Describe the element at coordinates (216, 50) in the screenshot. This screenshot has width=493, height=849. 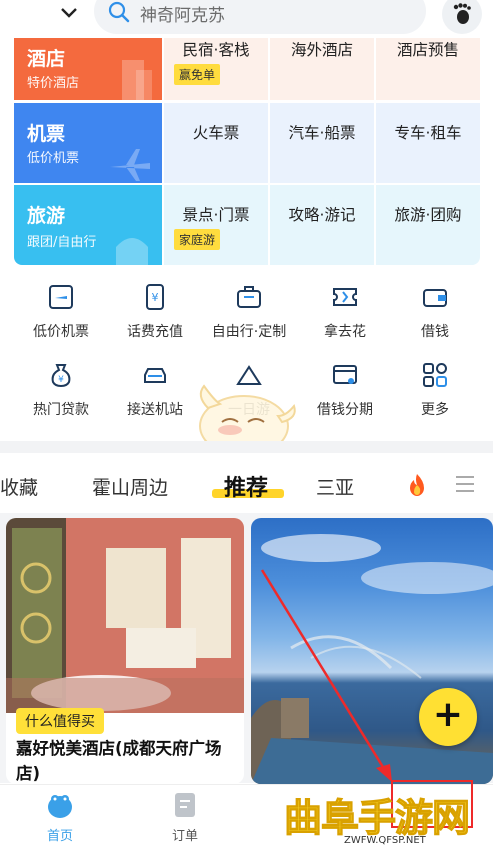
I see `grid-item-label: 民宿·客栈` at that location.